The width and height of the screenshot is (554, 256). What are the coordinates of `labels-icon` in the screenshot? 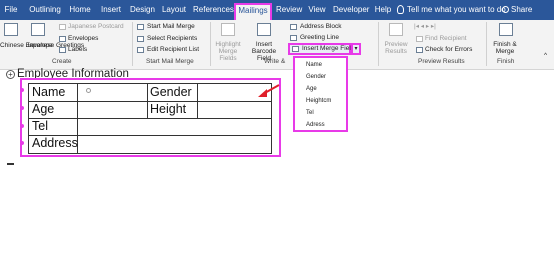 It's located at (62, 50).